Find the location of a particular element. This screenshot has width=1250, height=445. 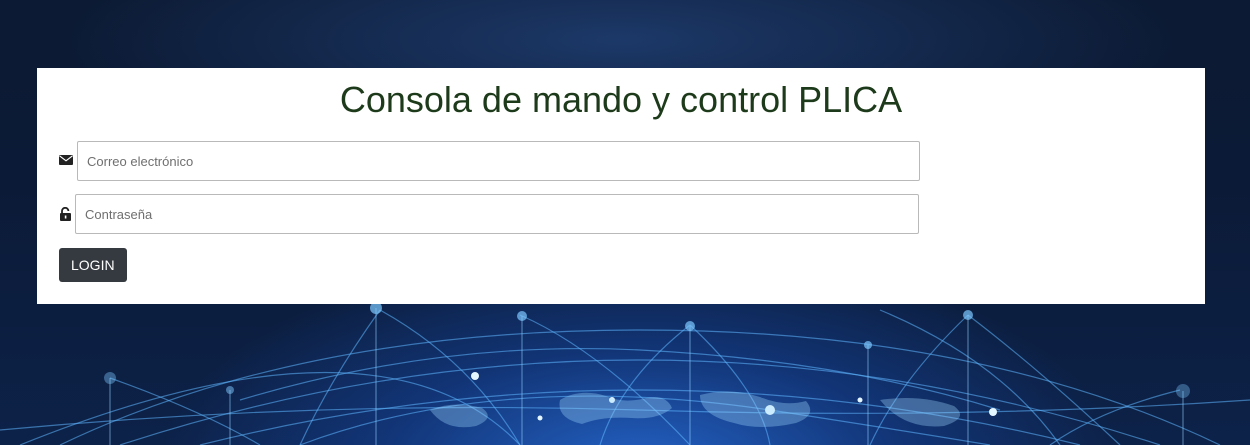

email-row is located at coordinates (496, 161).